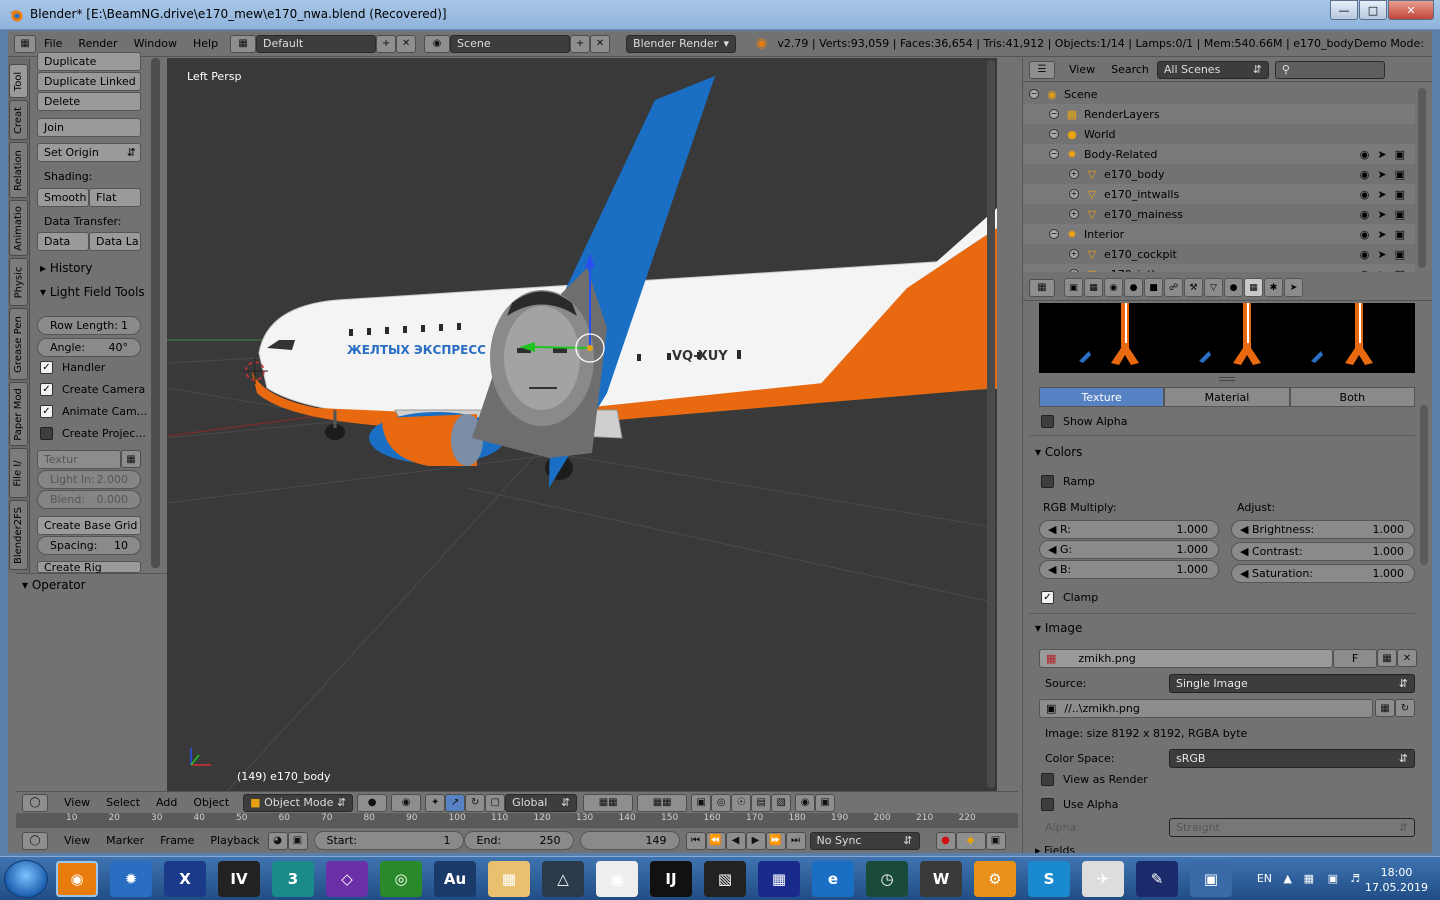 The image size is (1440, 900). I want to click on delete-button: Delete, so click(89, 101).